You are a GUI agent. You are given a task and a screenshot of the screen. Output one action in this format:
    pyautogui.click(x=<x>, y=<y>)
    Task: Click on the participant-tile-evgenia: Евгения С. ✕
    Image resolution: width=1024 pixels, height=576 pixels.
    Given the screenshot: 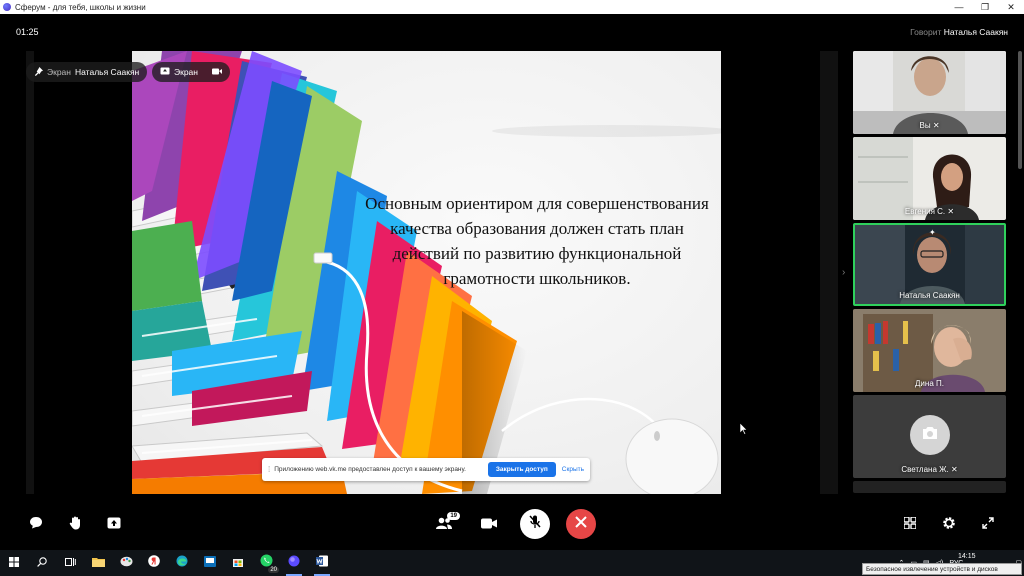 What is the action you would take?
    pyautogui.click(x=929, y=178)
    